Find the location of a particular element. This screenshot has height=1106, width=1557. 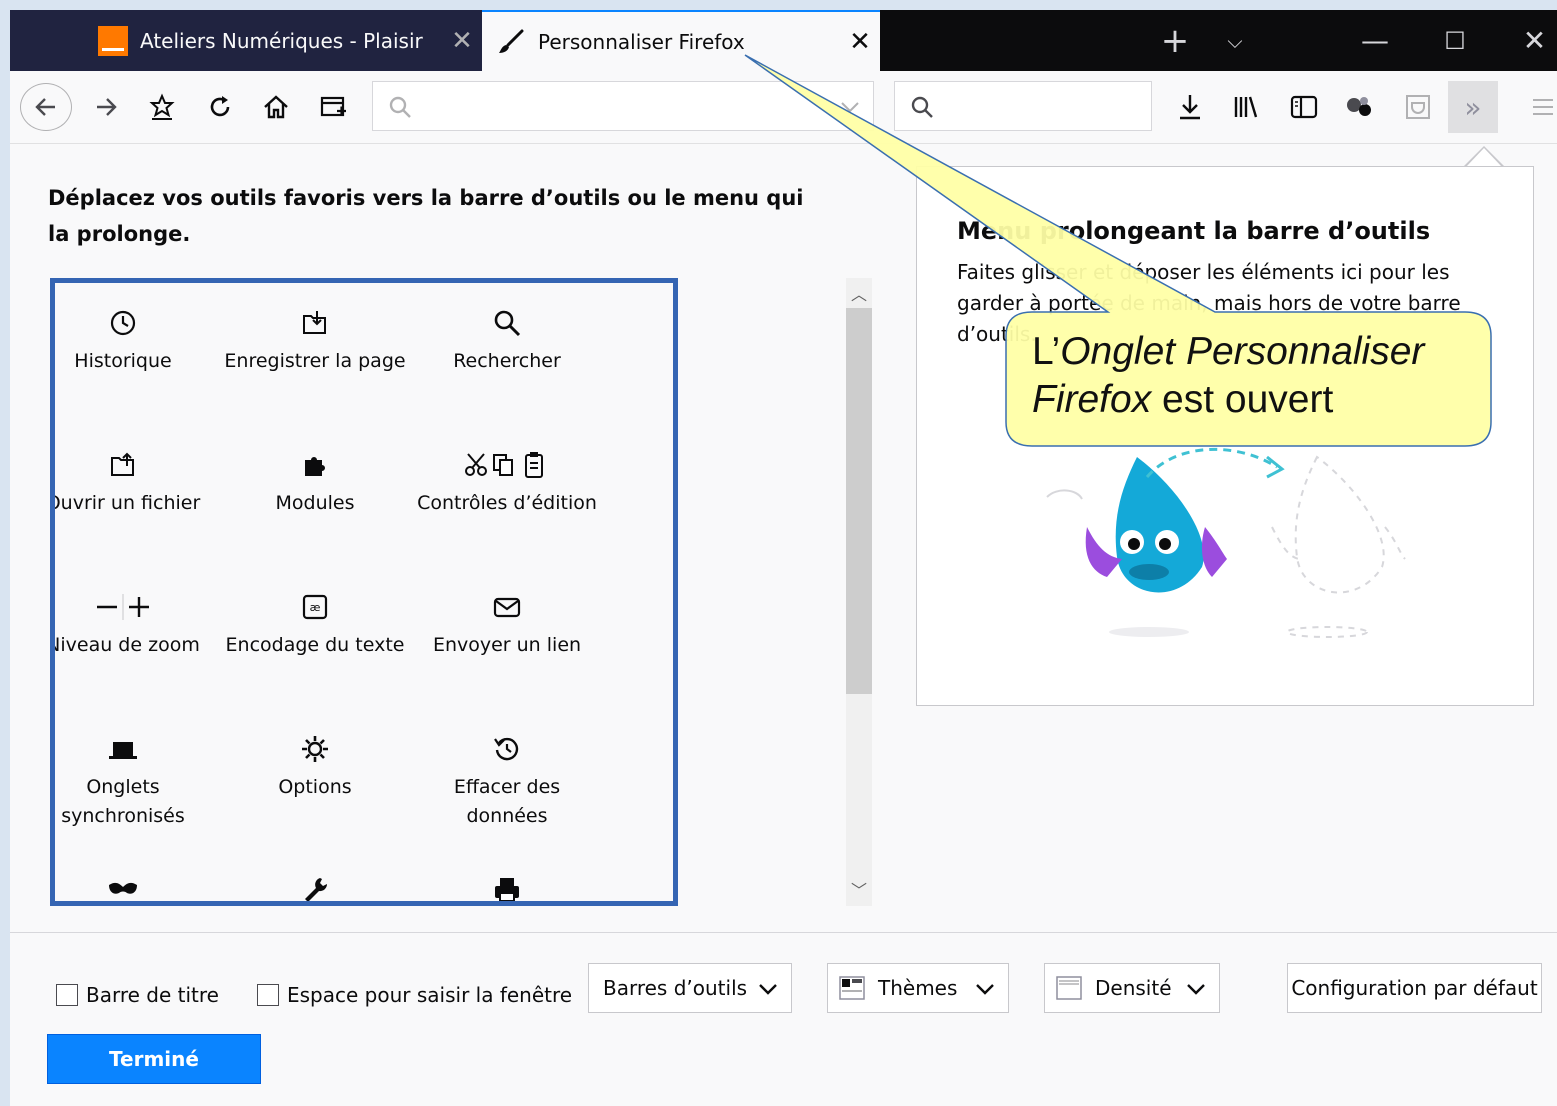

palette-item-label: Historique is located at coordinates (123, 361).